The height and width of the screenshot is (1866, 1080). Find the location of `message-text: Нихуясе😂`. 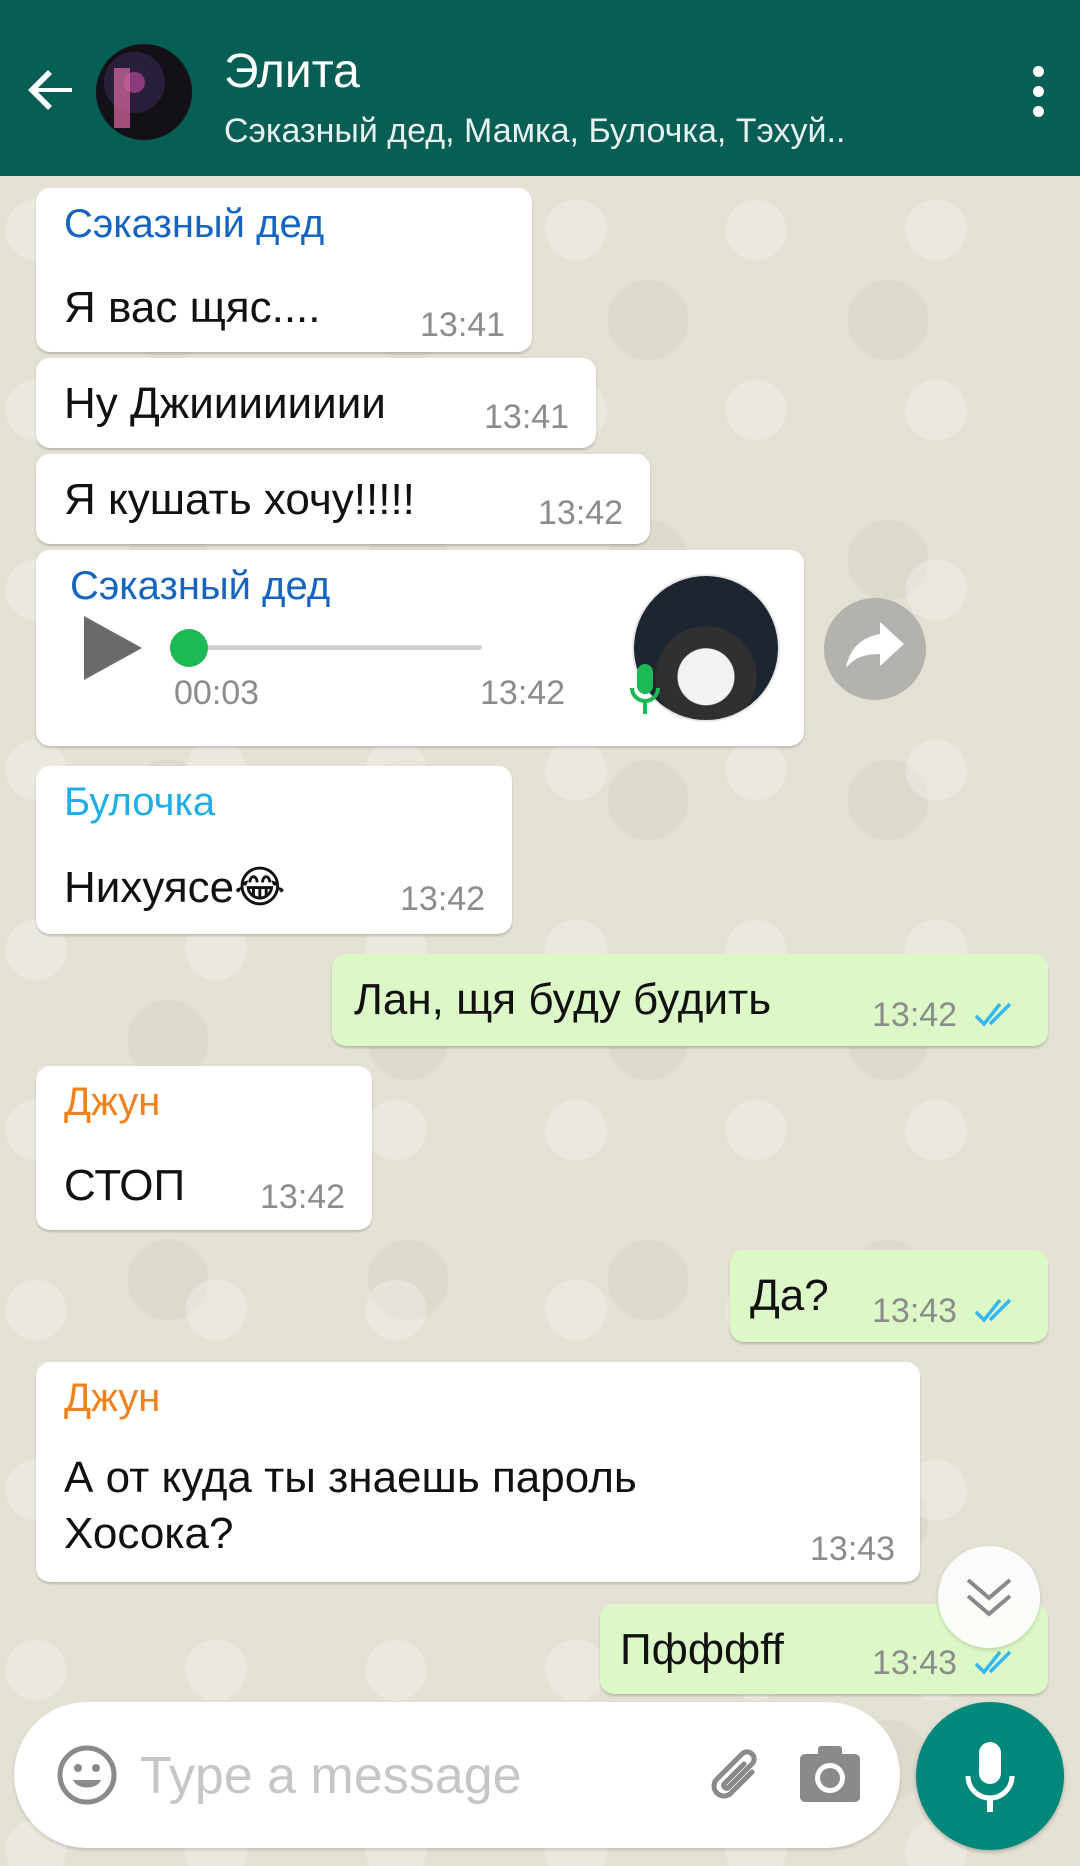

message-text: Нихуясе😂 is located at coordinates (175, 887).